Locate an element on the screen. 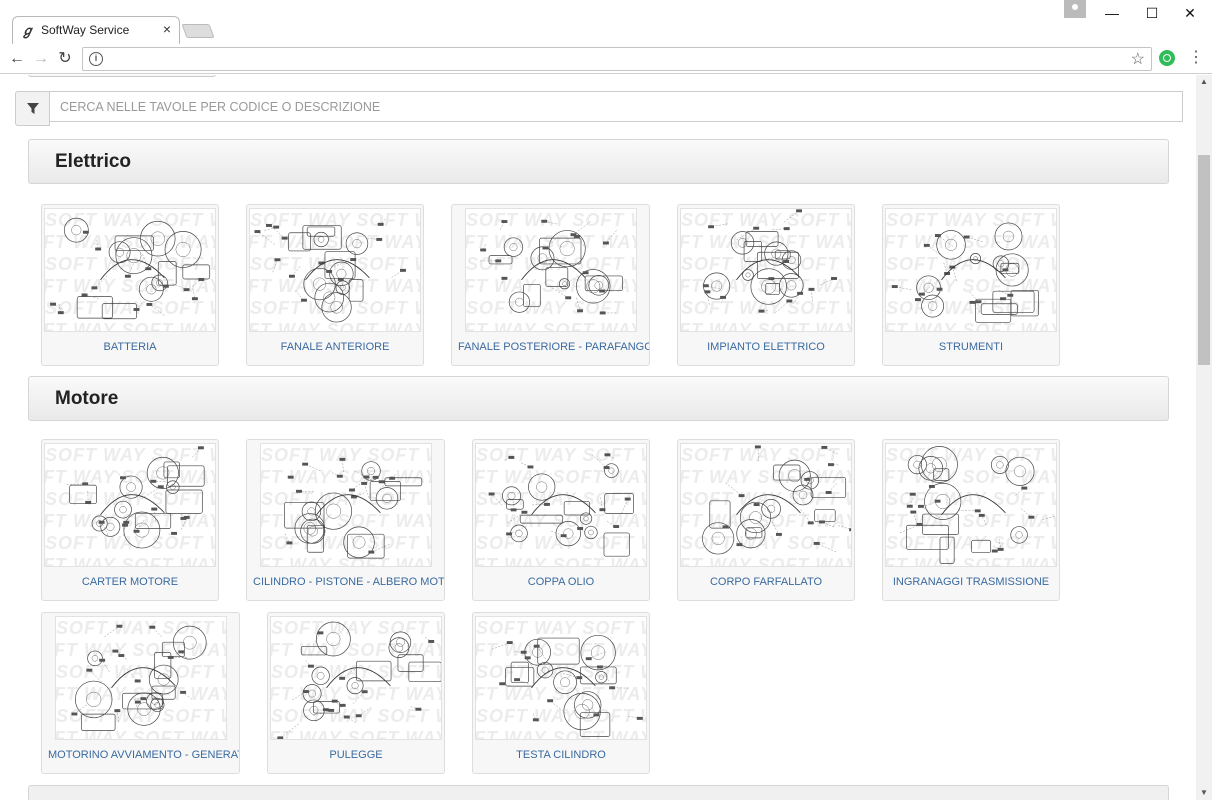 This screenshot has width=1212, height=800. page-scrollbar: ▲ ▼ is located at coordinates (1204, 437).